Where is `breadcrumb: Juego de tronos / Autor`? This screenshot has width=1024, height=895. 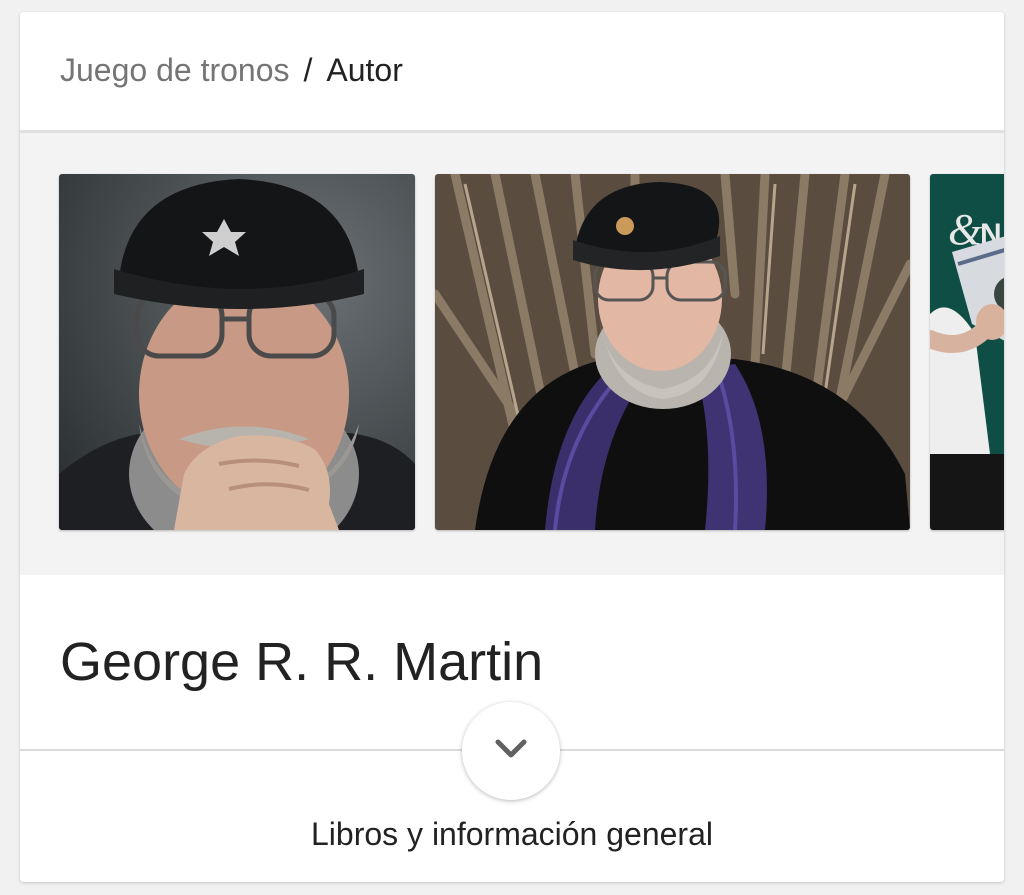 breadcrumb: Juego de tronos / Autor is located at coordinates (231, 70).